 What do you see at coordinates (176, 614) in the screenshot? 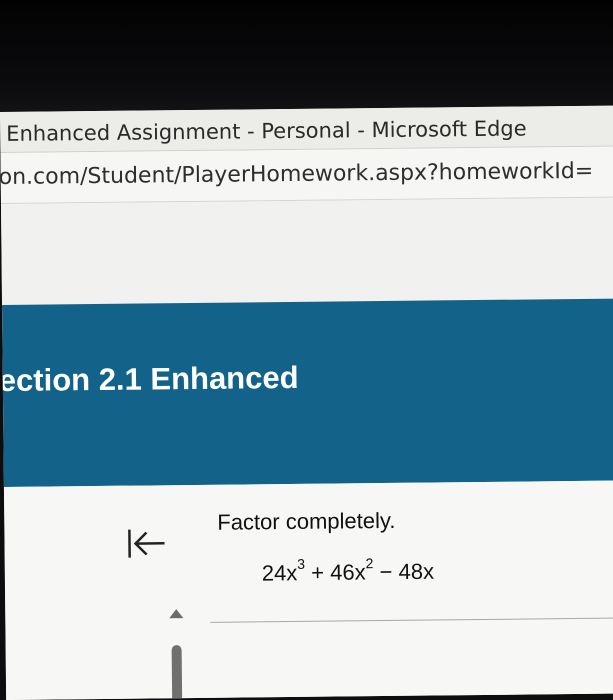
I see `triangle-up-icon` at bounding box center [176, 614].